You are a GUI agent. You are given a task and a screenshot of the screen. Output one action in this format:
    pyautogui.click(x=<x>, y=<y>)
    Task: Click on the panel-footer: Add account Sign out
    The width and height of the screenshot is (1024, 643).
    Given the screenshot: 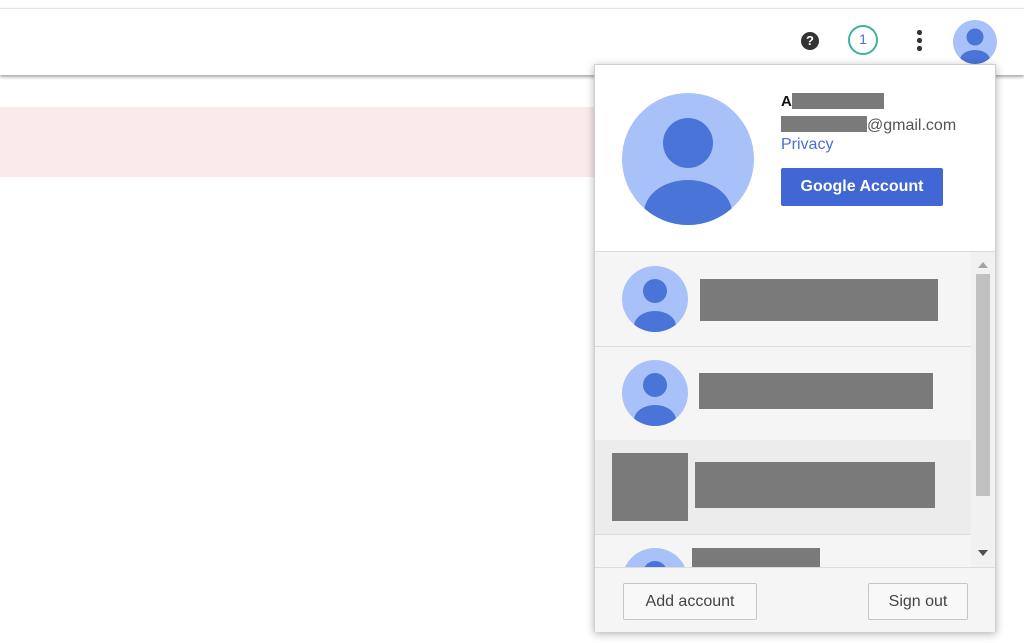 What is the action you would take?
    pyautogui.click(x=795, y=599)
    